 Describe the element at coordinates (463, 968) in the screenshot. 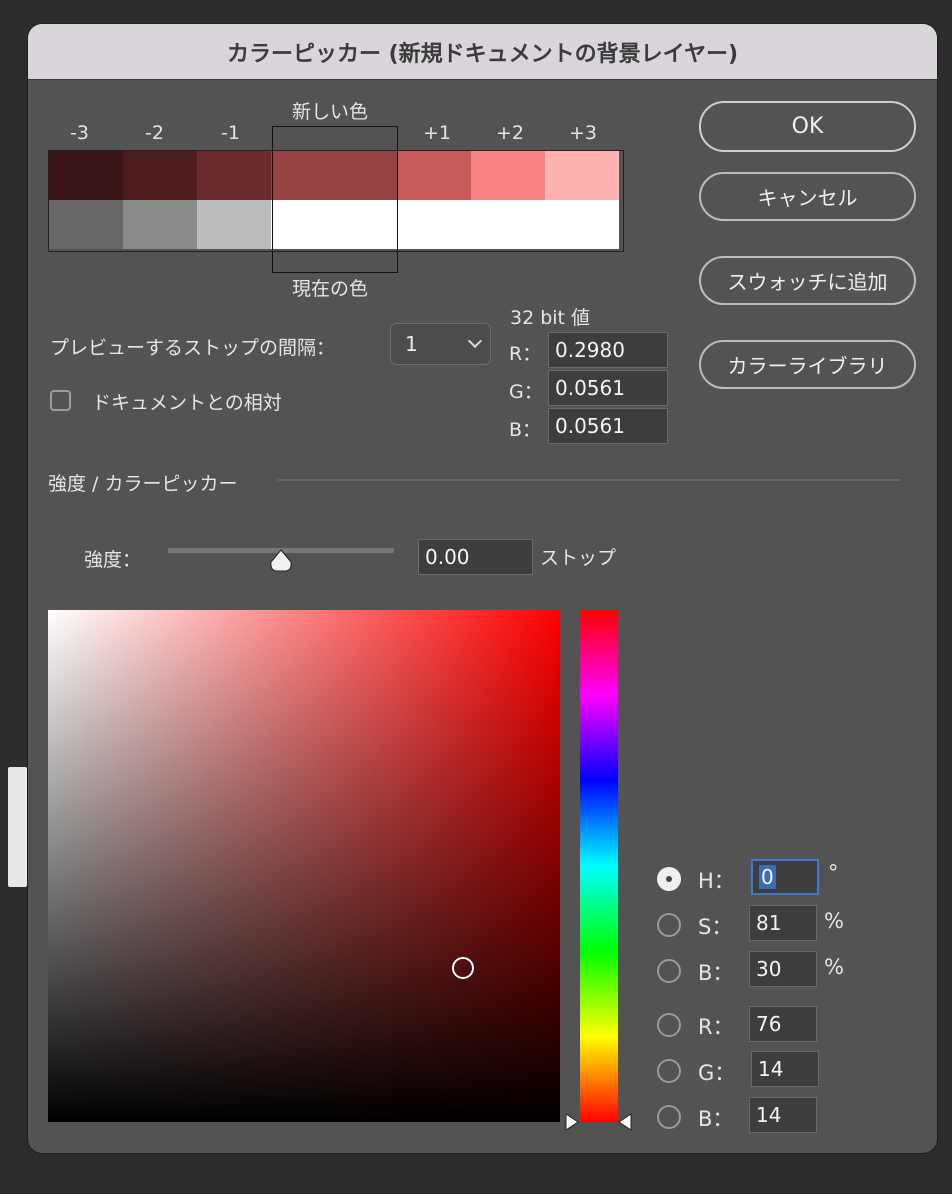

I see `color-cursor-icon` at that location.